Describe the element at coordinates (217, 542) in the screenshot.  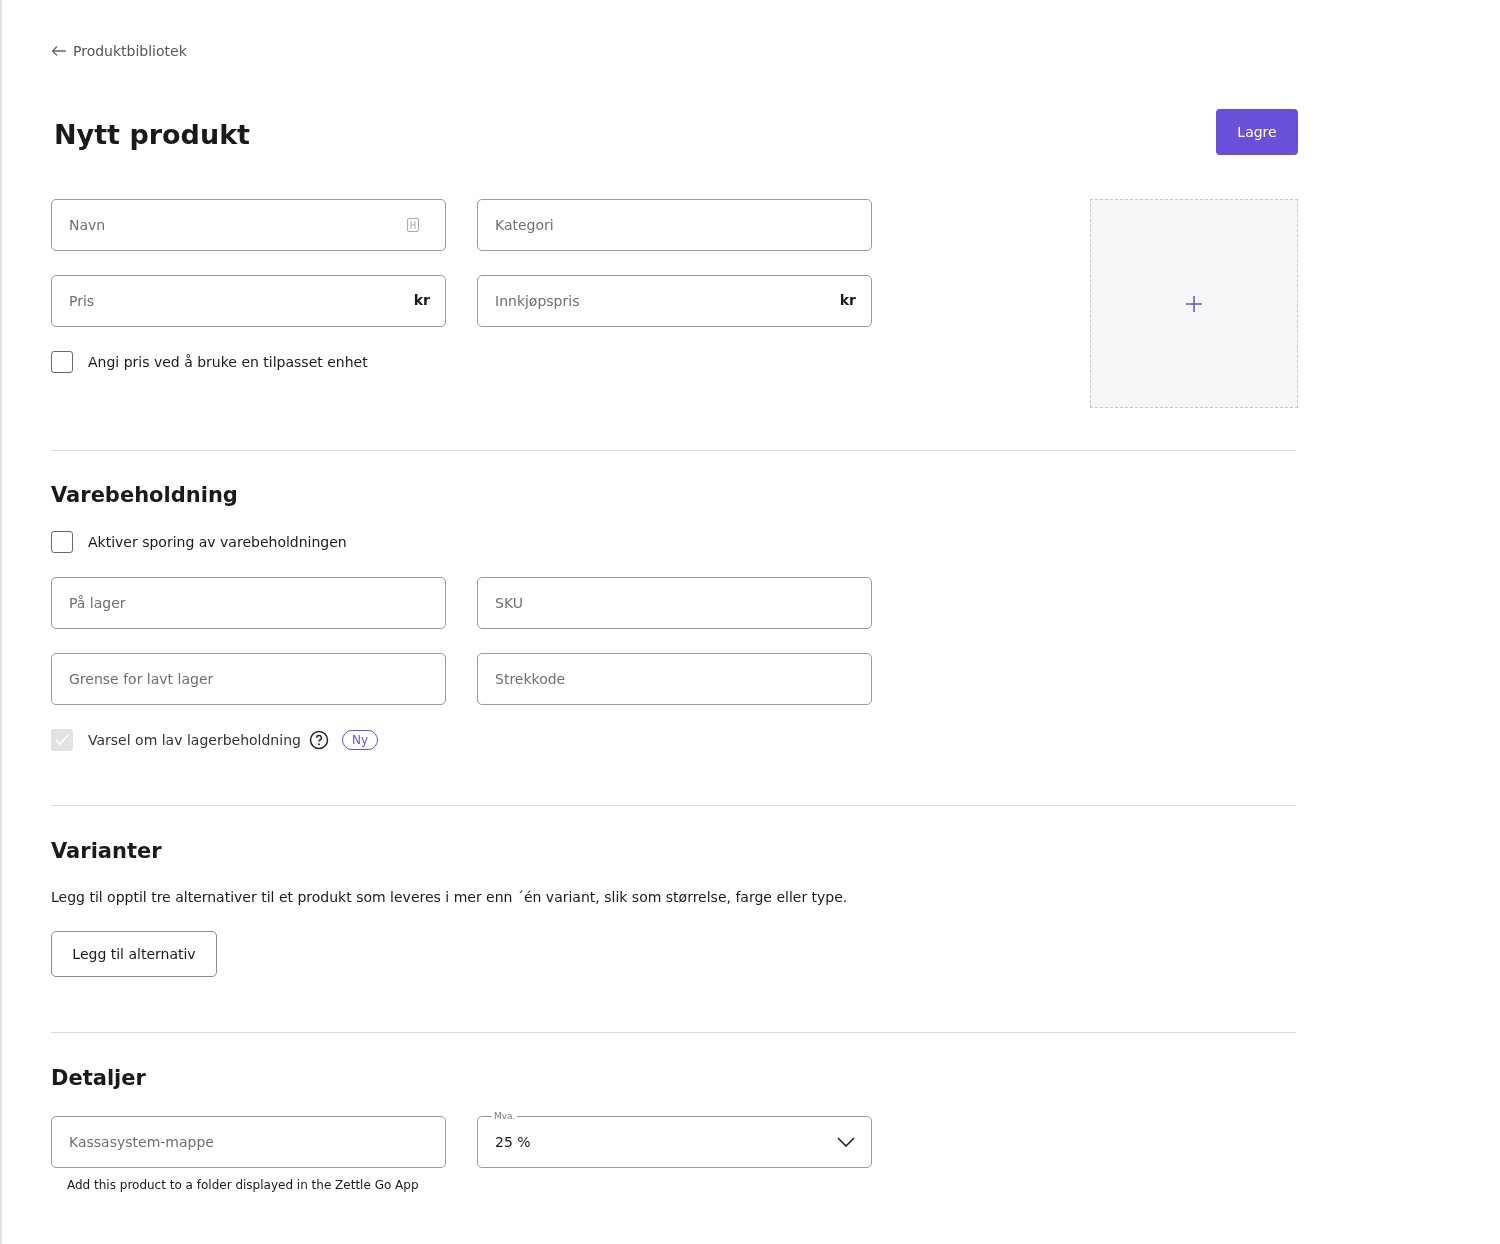
I see `checkbox-label: Aktiver sporing av varebeholdningen` at that location.